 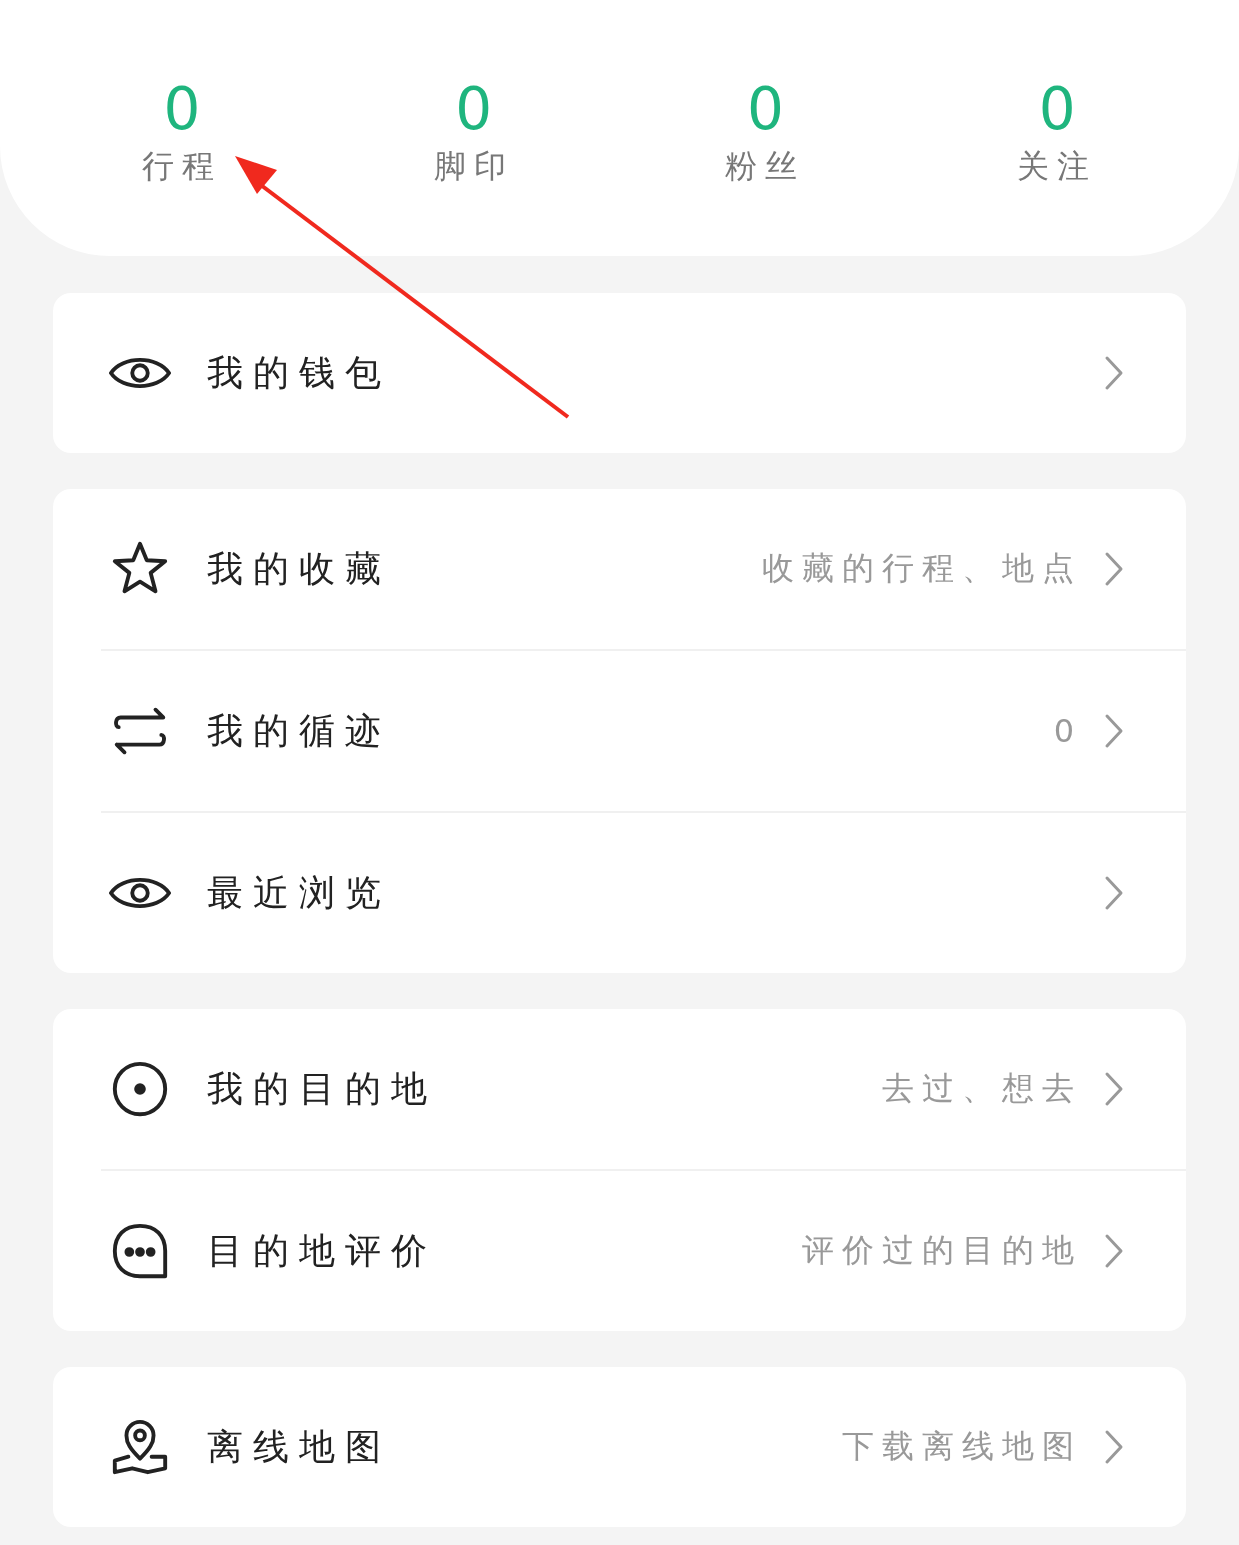 I want to click on menu-hint: 评价过的目的地, so click(x=942, y=1250).